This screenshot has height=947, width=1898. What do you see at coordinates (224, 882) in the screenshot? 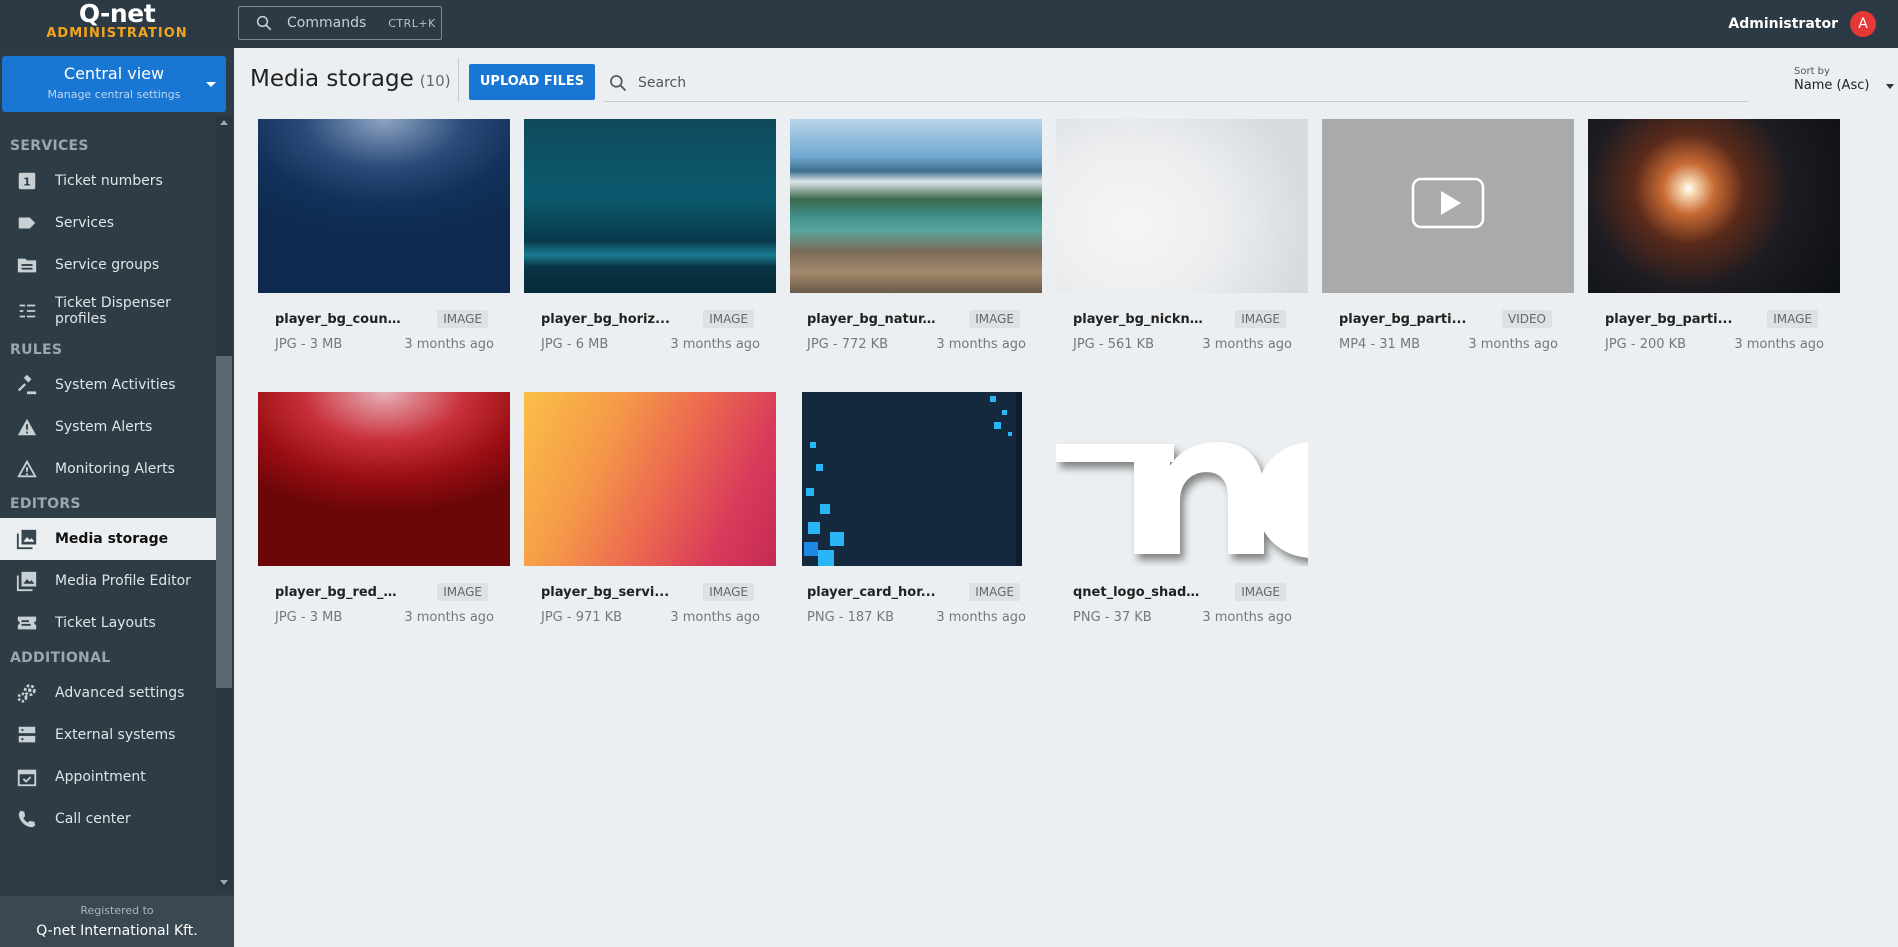
I see `scroll-down-icon` at bounding box center [224, 882].